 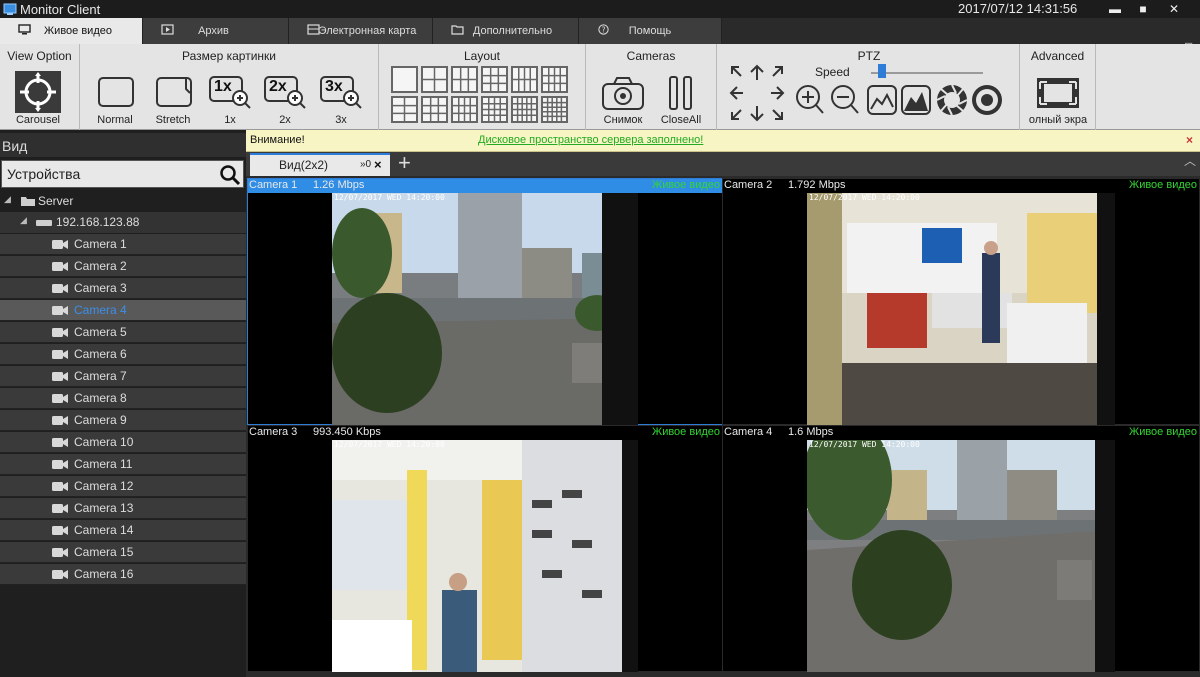 What do you see at coordinates (680, 93) in the screenshot?
I see `pause-icon` at bounding box center [680, 93].